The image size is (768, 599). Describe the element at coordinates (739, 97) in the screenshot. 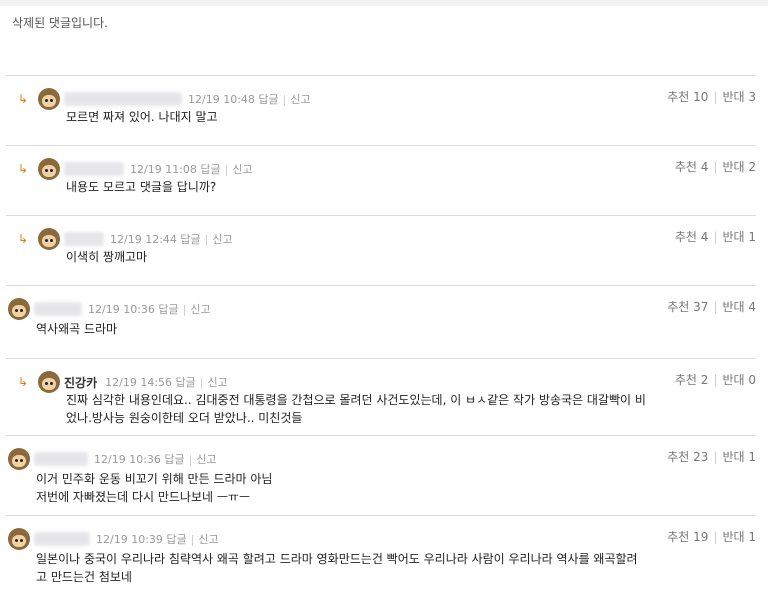

I see `downvote-button: 반대 3` at that location.